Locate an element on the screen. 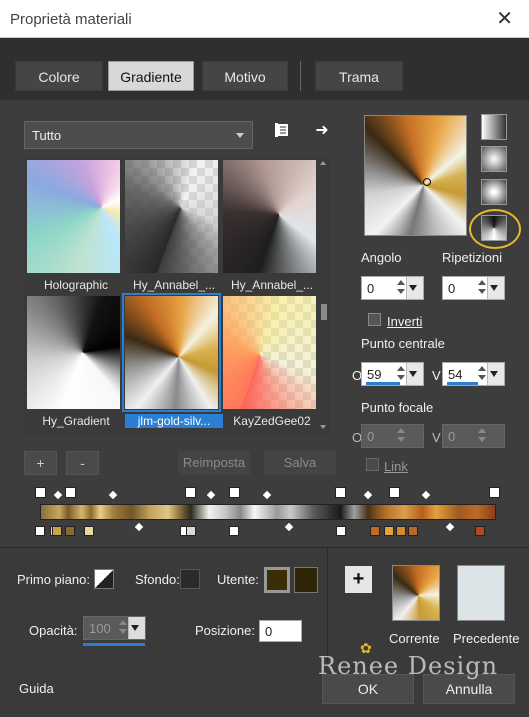  user-label: Utente: is located at coordinates (238, 579).